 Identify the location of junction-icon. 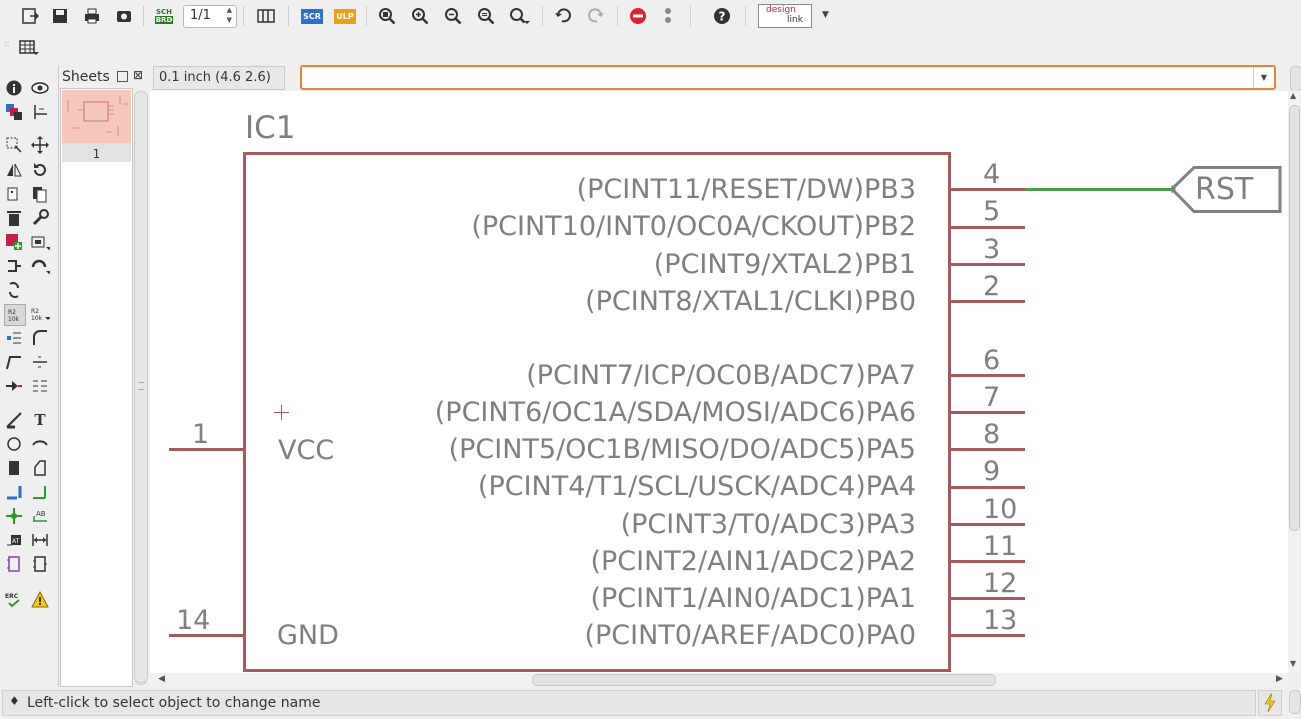
(14, 516).